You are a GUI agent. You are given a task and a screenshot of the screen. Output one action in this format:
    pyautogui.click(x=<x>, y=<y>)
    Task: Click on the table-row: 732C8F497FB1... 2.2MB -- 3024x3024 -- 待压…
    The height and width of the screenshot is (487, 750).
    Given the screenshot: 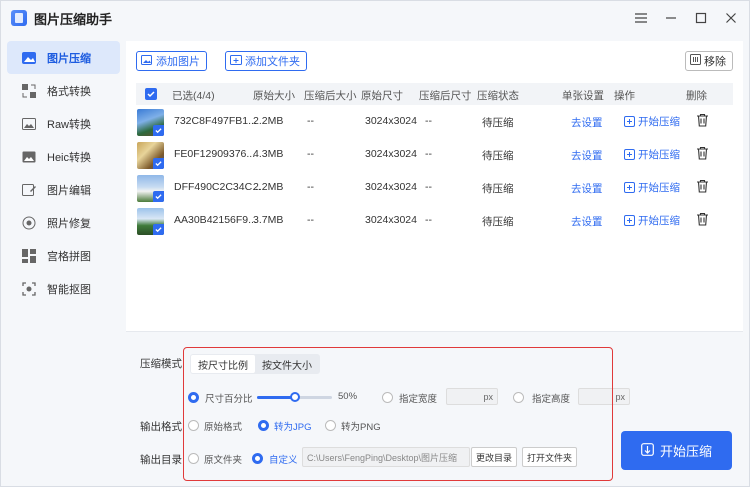 What is the action you would take?
    pyautogui.click(x=434, y=121)
    